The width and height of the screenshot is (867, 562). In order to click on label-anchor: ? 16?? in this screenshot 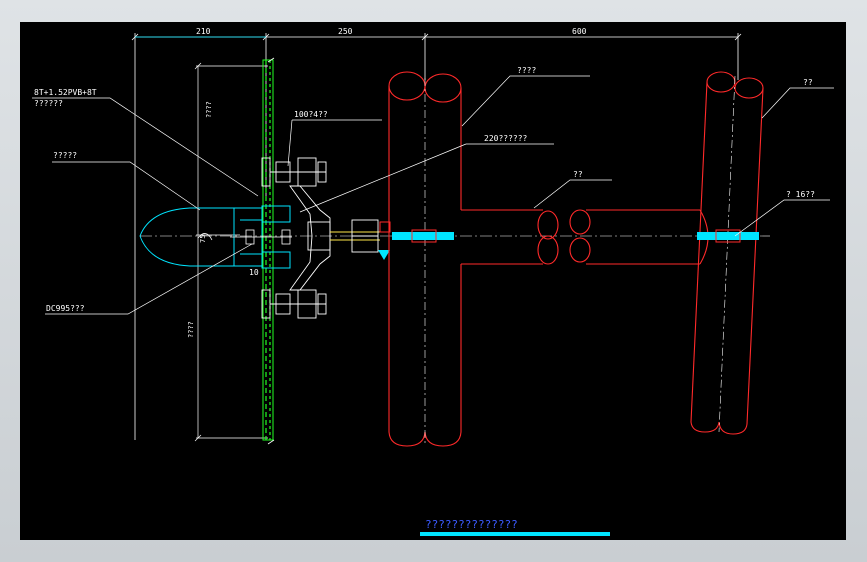, I will do `click(800, 194)`.